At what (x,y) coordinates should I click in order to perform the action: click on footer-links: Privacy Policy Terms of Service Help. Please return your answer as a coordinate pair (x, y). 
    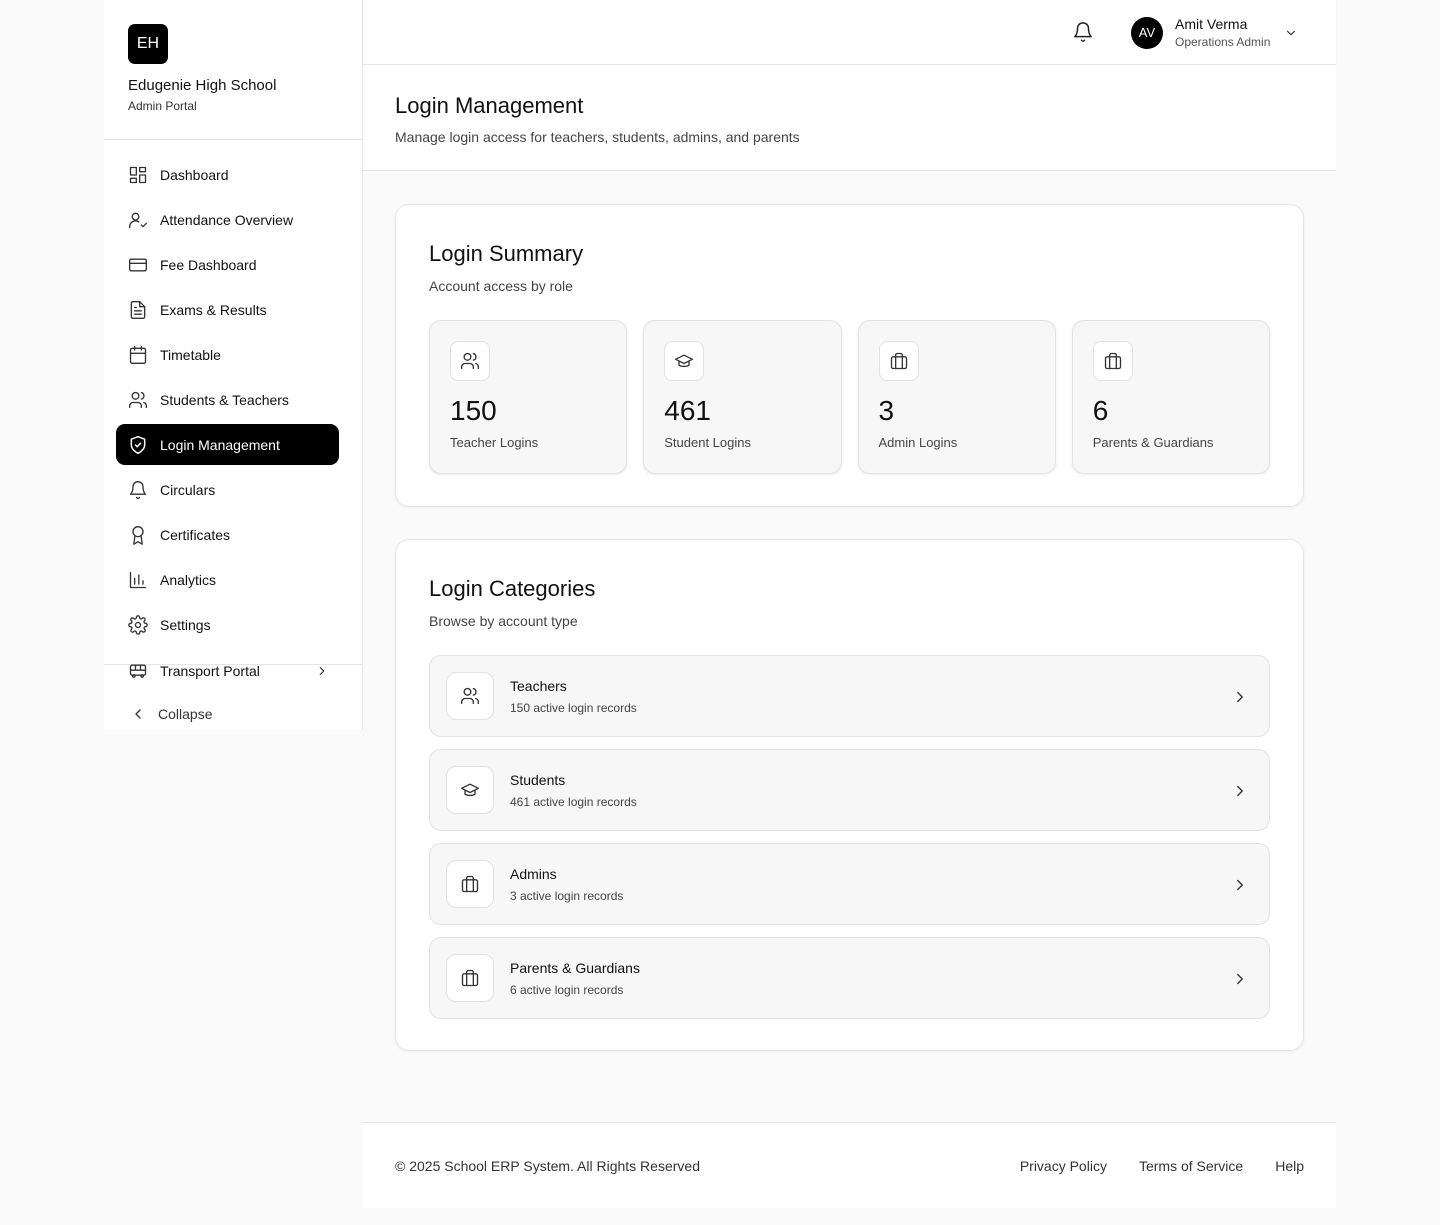
    Looking at the image, I should click on (1162, 1166).